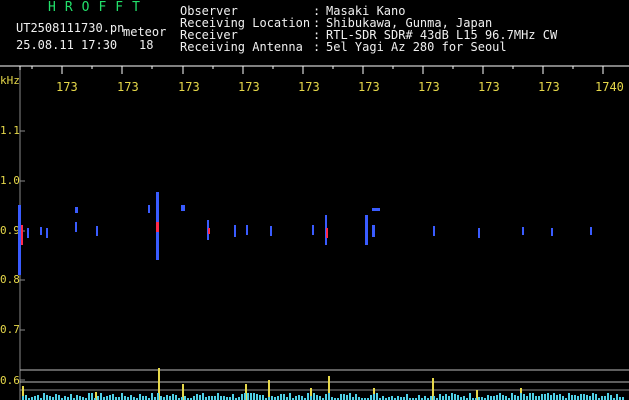 Image resolution: width=629 pixels, height=400 pixels. I want to click on time-axis-ticks, so click(311, 70).